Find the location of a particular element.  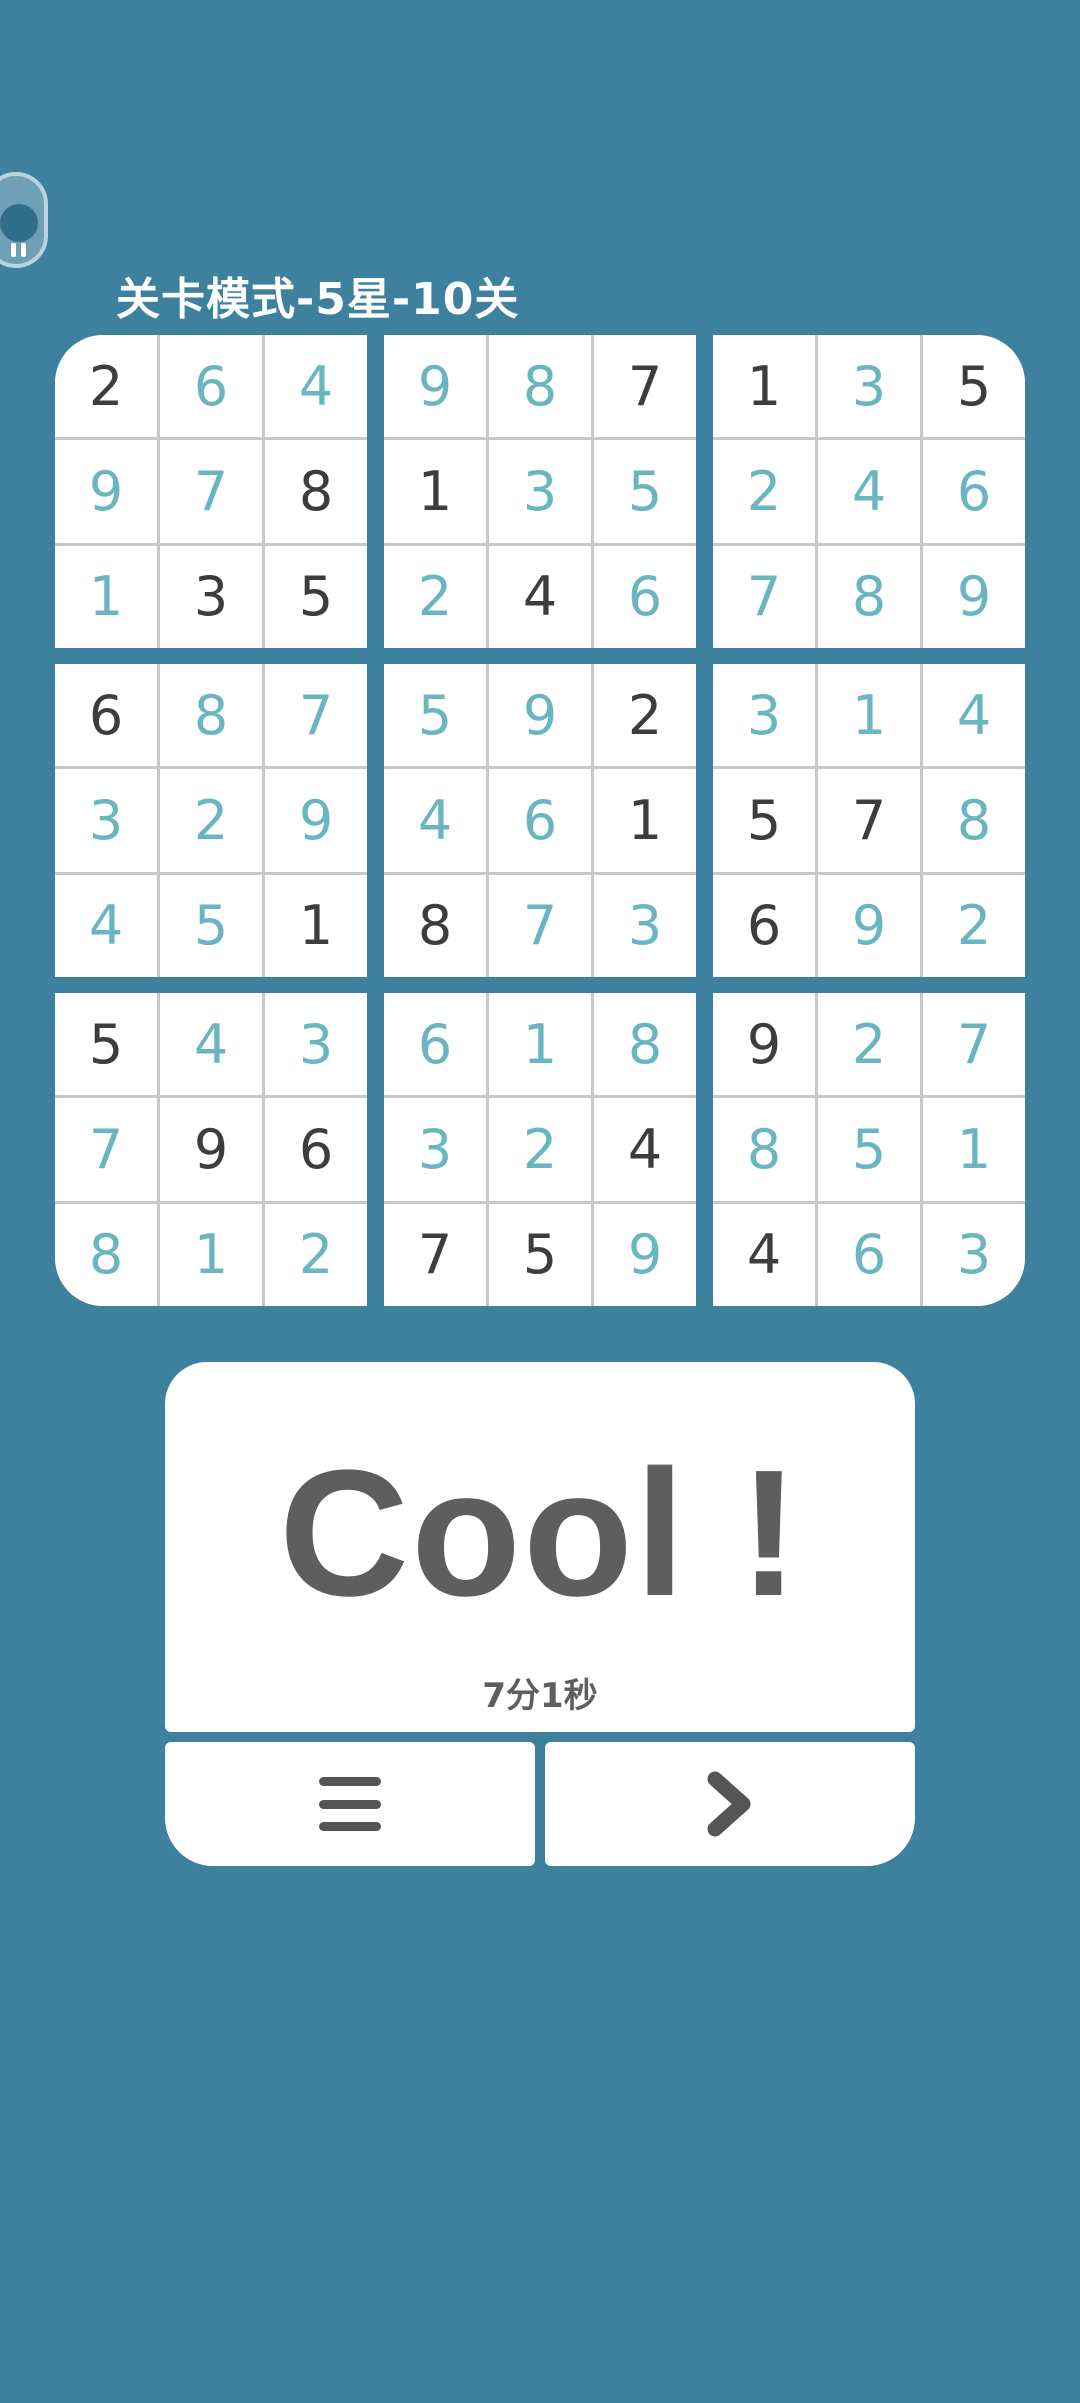

floating-assistant-button is located at coordinates (24, 220).